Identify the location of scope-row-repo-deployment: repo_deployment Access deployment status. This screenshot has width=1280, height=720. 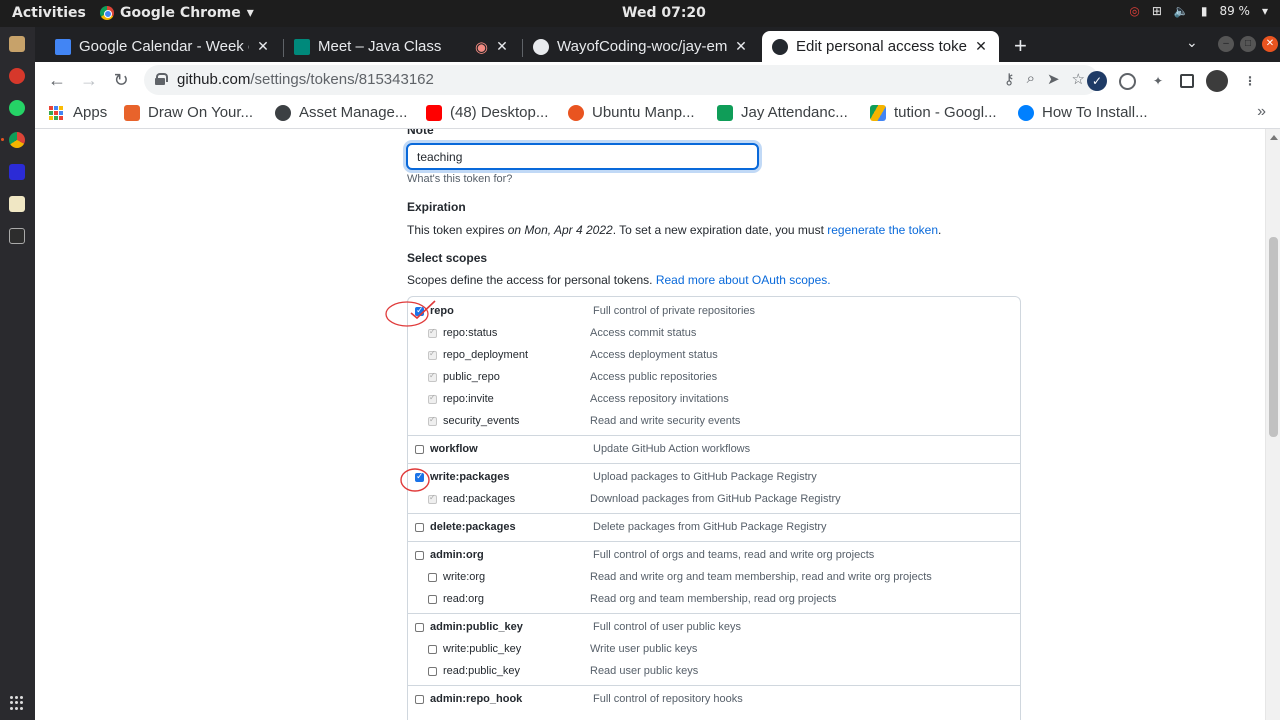
(714, 356).